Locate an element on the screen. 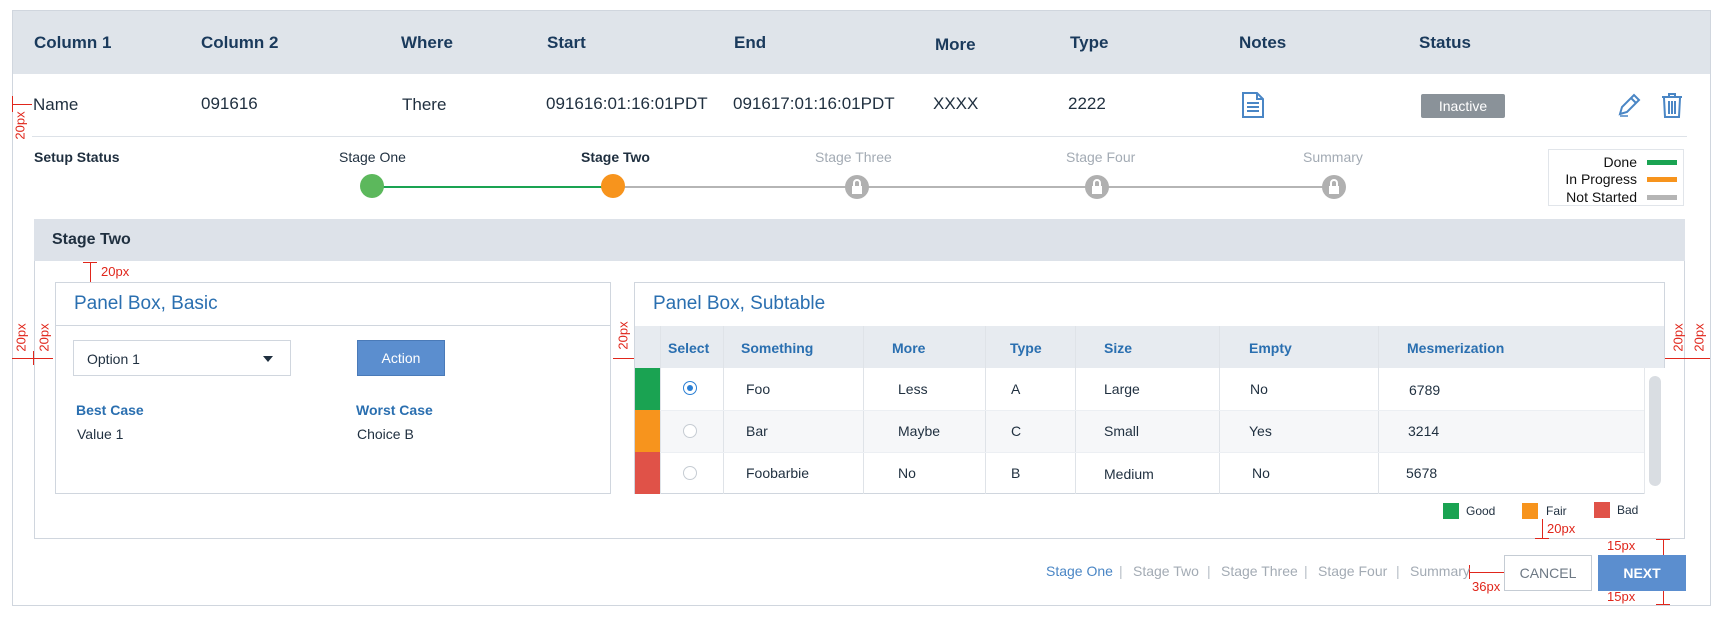 This screenshot has height=622, width=1721. panel-basic-title: Panel Box, Basic is located at coordinates (146, 303).